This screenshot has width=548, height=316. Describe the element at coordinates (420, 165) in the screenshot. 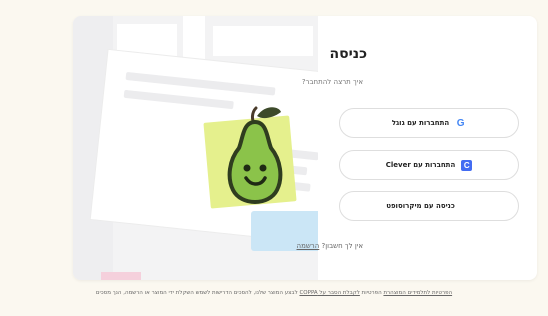

I see `clever-signin-label: התחברות עם Clever` at that location.